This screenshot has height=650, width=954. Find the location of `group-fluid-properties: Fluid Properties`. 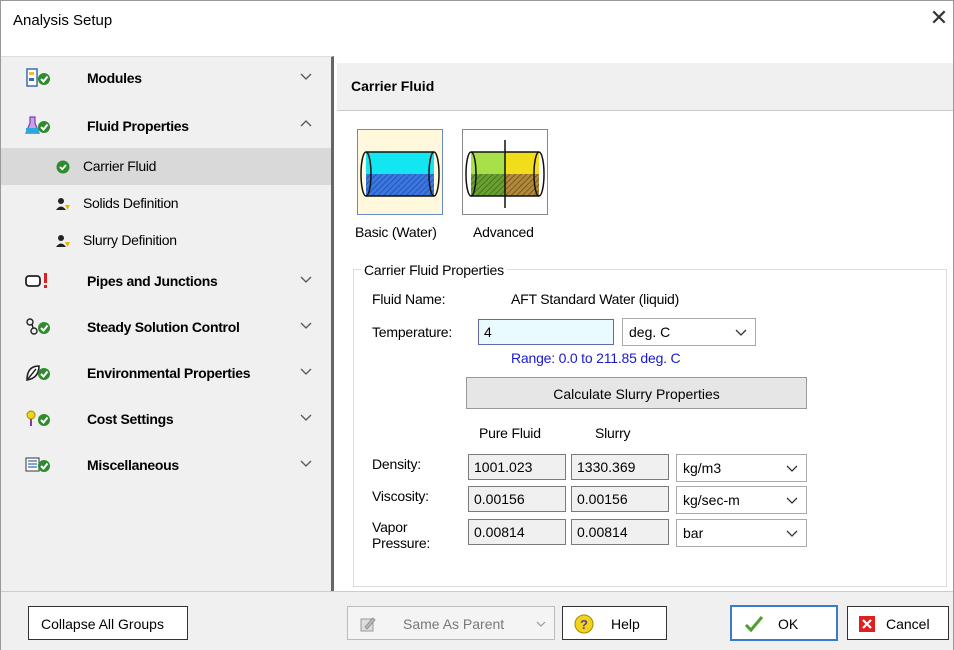

group-fluid-properties: Fluid Properties is located at coordinates (166, 127).